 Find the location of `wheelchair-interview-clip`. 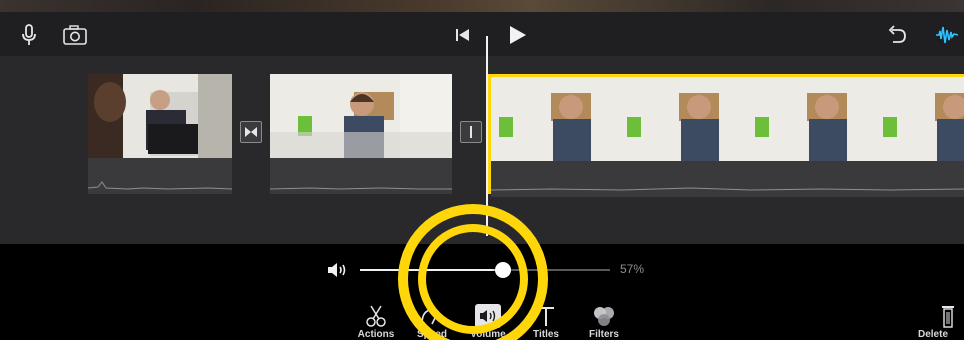

wheelchair-interview-clip is located at coordinates (160, 134).